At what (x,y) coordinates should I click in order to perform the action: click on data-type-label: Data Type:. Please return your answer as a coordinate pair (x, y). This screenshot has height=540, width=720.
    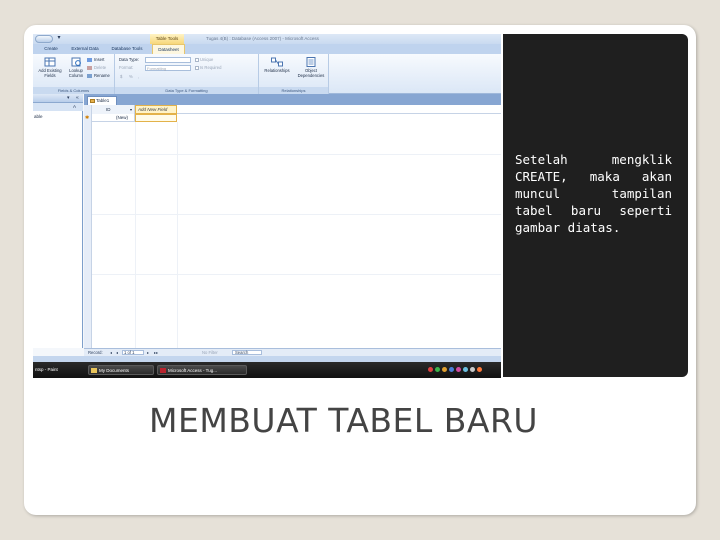
    Looking at the image, I should click on (129, 59).